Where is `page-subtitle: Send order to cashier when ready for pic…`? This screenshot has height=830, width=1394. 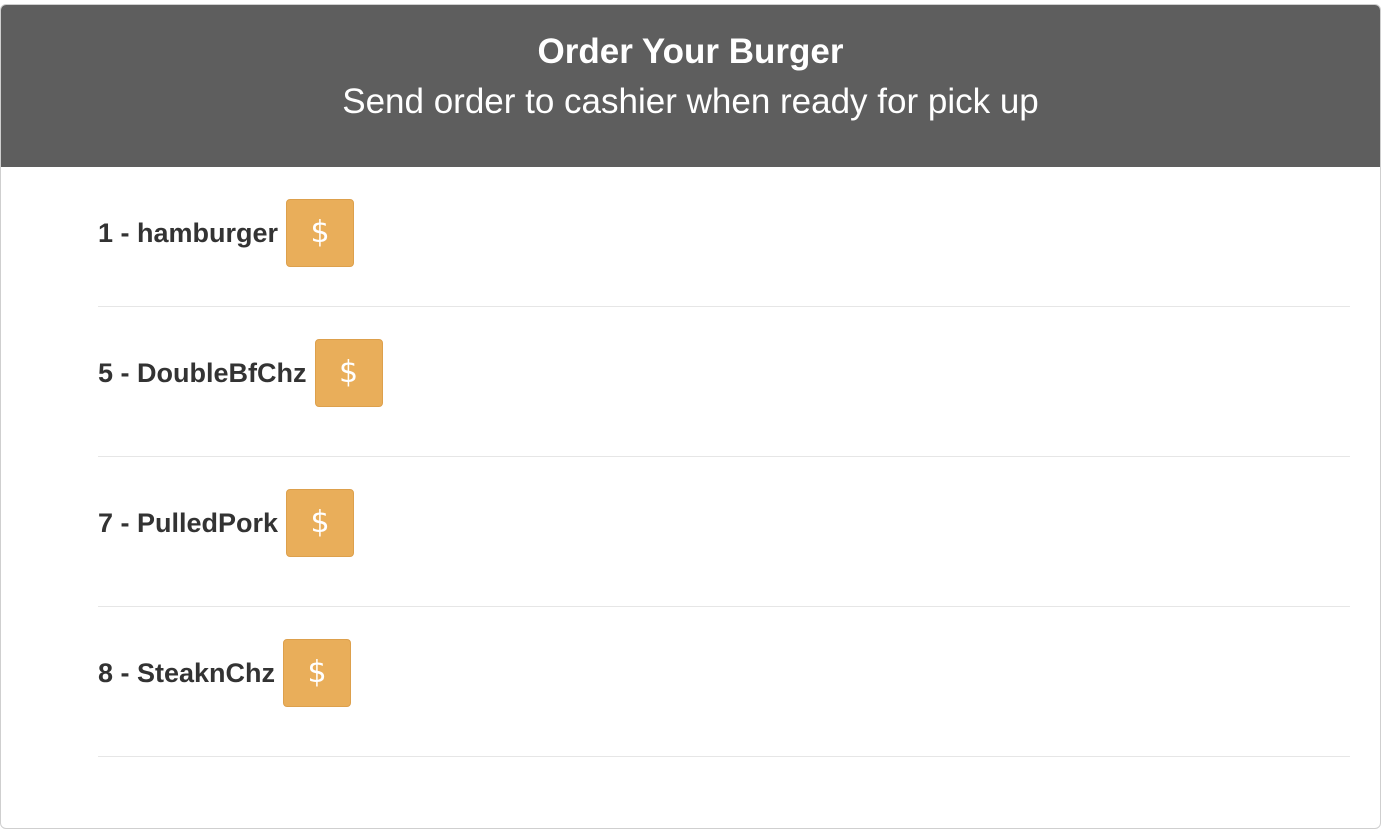
page-subtitle: Send order to cashier when ready for pic… is located at coordinates (690, 101).